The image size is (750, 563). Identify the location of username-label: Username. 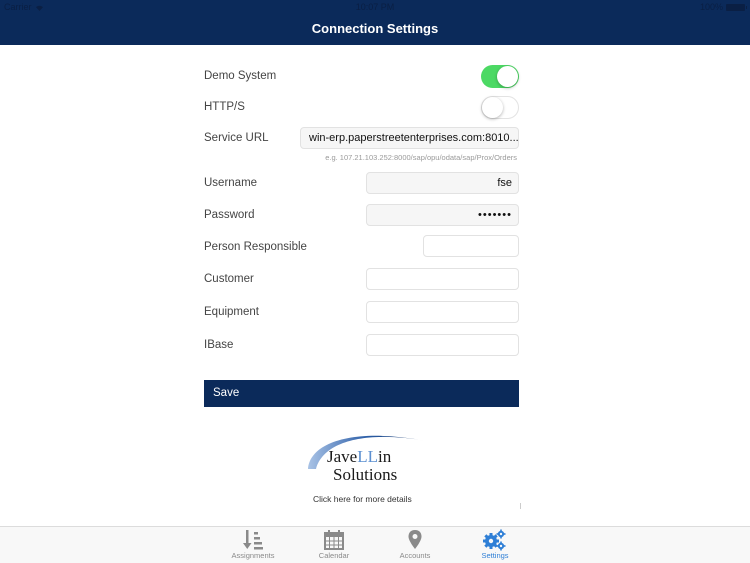
(231, 183).